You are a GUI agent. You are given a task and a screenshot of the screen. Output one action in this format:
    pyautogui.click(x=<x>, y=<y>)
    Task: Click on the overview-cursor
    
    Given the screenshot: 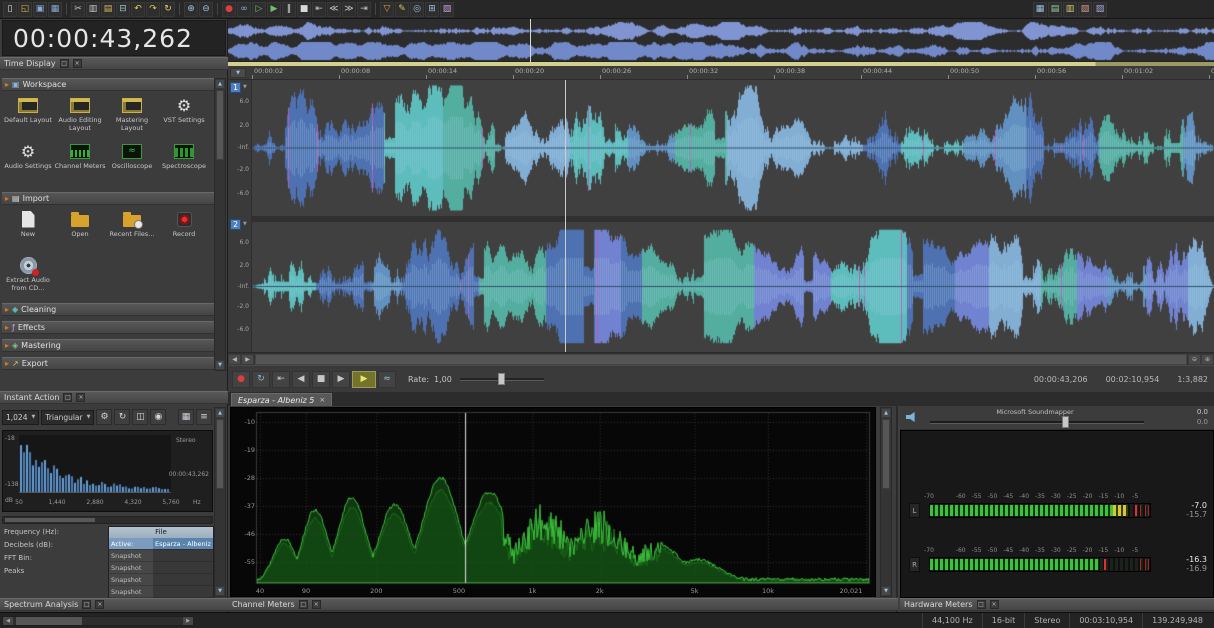 What is the action you would take?
    pyautogui.click(x=530, y=40)
    